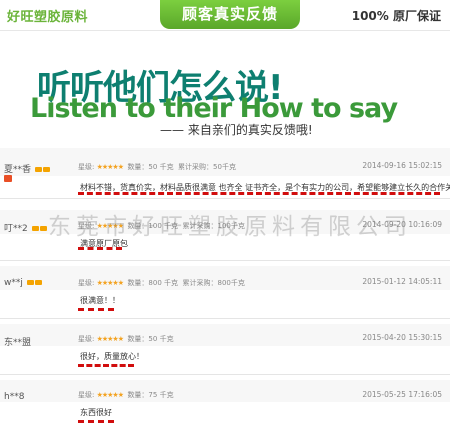 Image resolution: width=450 pixels, height=434 pixels. Describe the element at coordinates (213, 283) in the screenshot. I see `total-purchase: 累计采购：800千克` at that location.